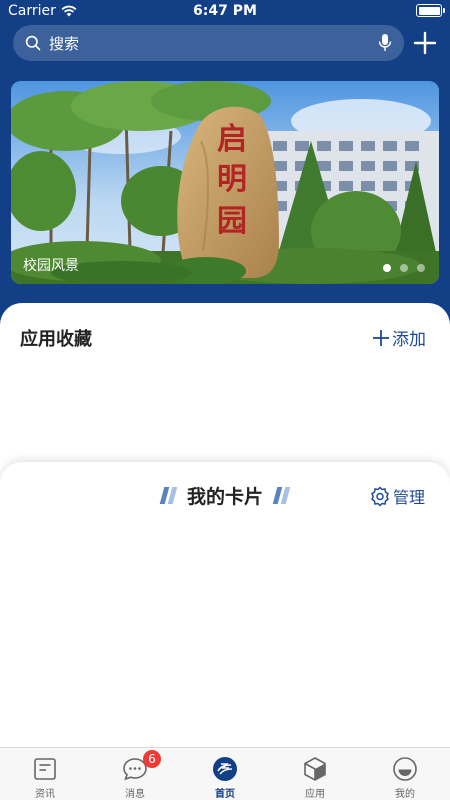 The image size is (450, 800). Describe the element at coordinates (224, 497) in the screenshot. I see `cards-title: 我的卡片` at that location.